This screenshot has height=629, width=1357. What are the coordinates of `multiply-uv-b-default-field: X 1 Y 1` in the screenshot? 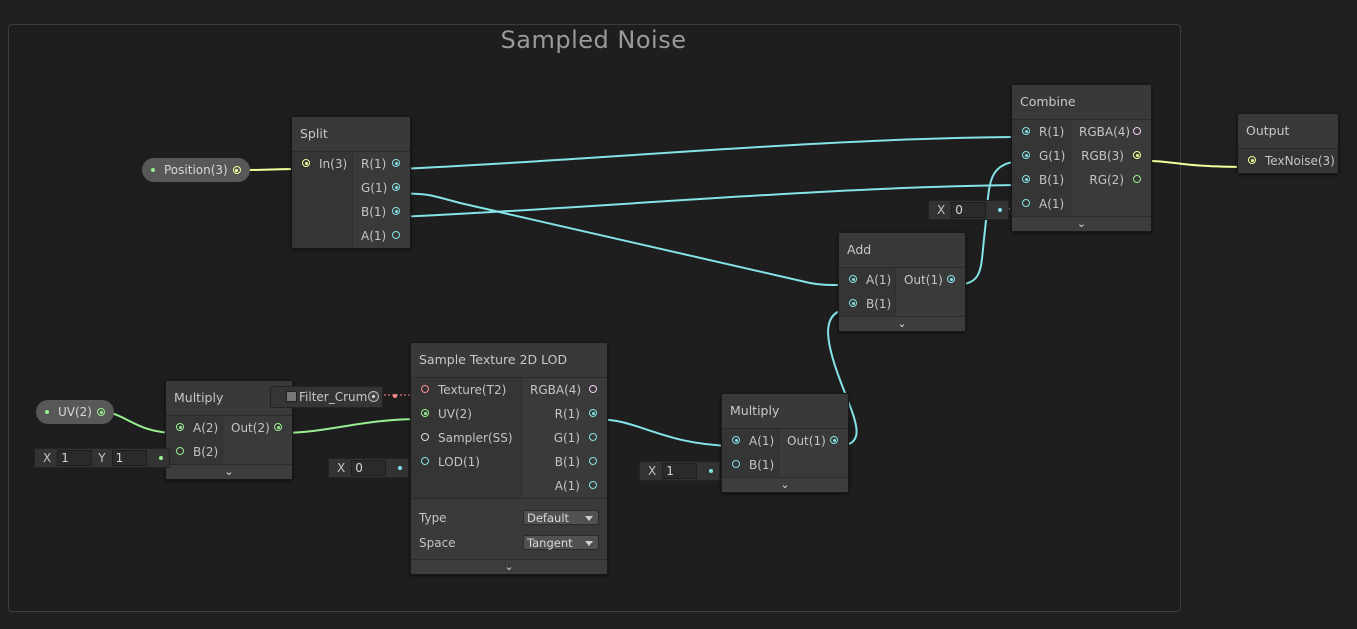 It's located at (102, 458).